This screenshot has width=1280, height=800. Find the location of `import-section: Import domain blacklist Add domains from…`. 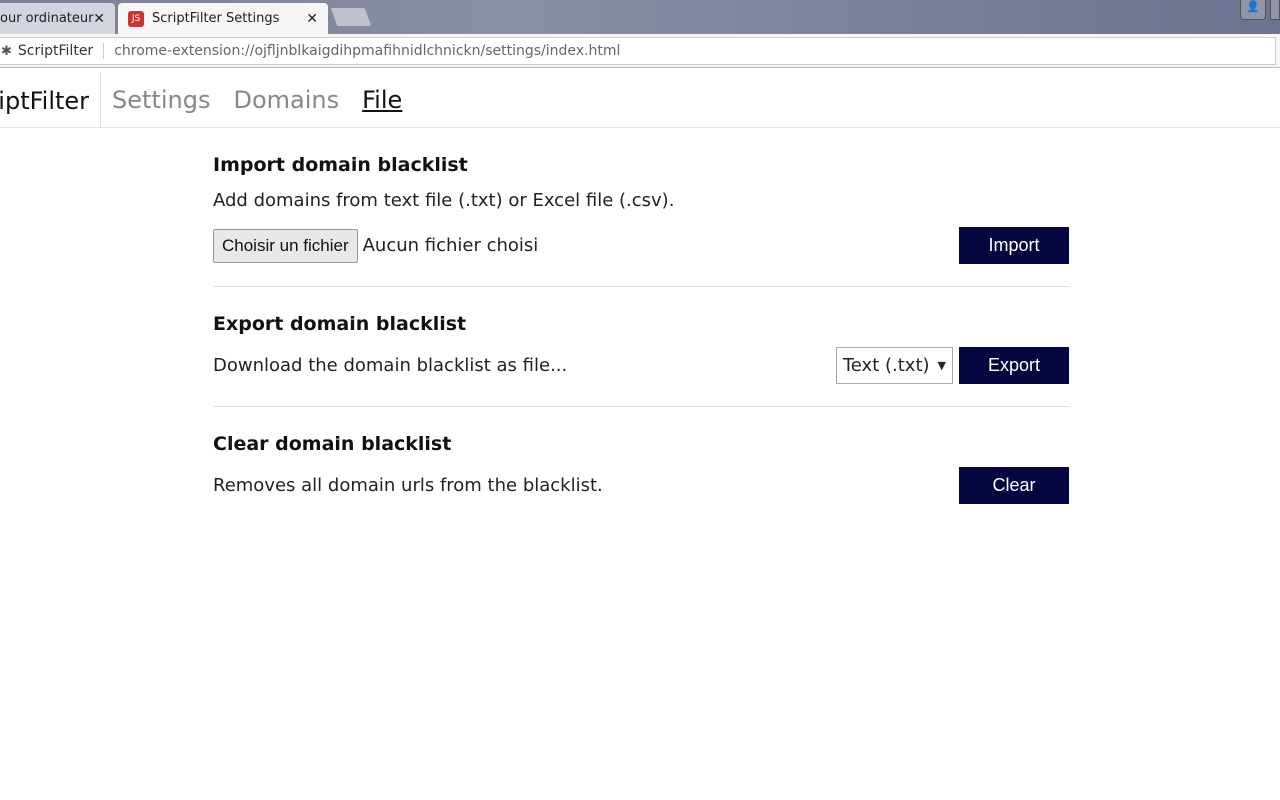

import-section: Import domain blacklist Add domains from… is located at coordinates (641, 220).